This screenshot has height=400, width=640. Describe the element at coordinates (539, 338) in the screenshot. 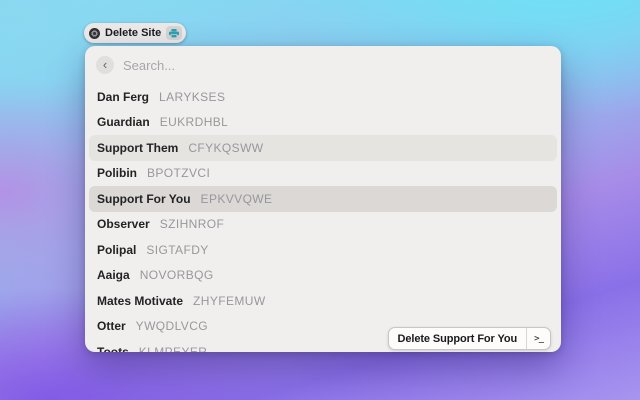

I see `terminal-icon: >_` at that location.